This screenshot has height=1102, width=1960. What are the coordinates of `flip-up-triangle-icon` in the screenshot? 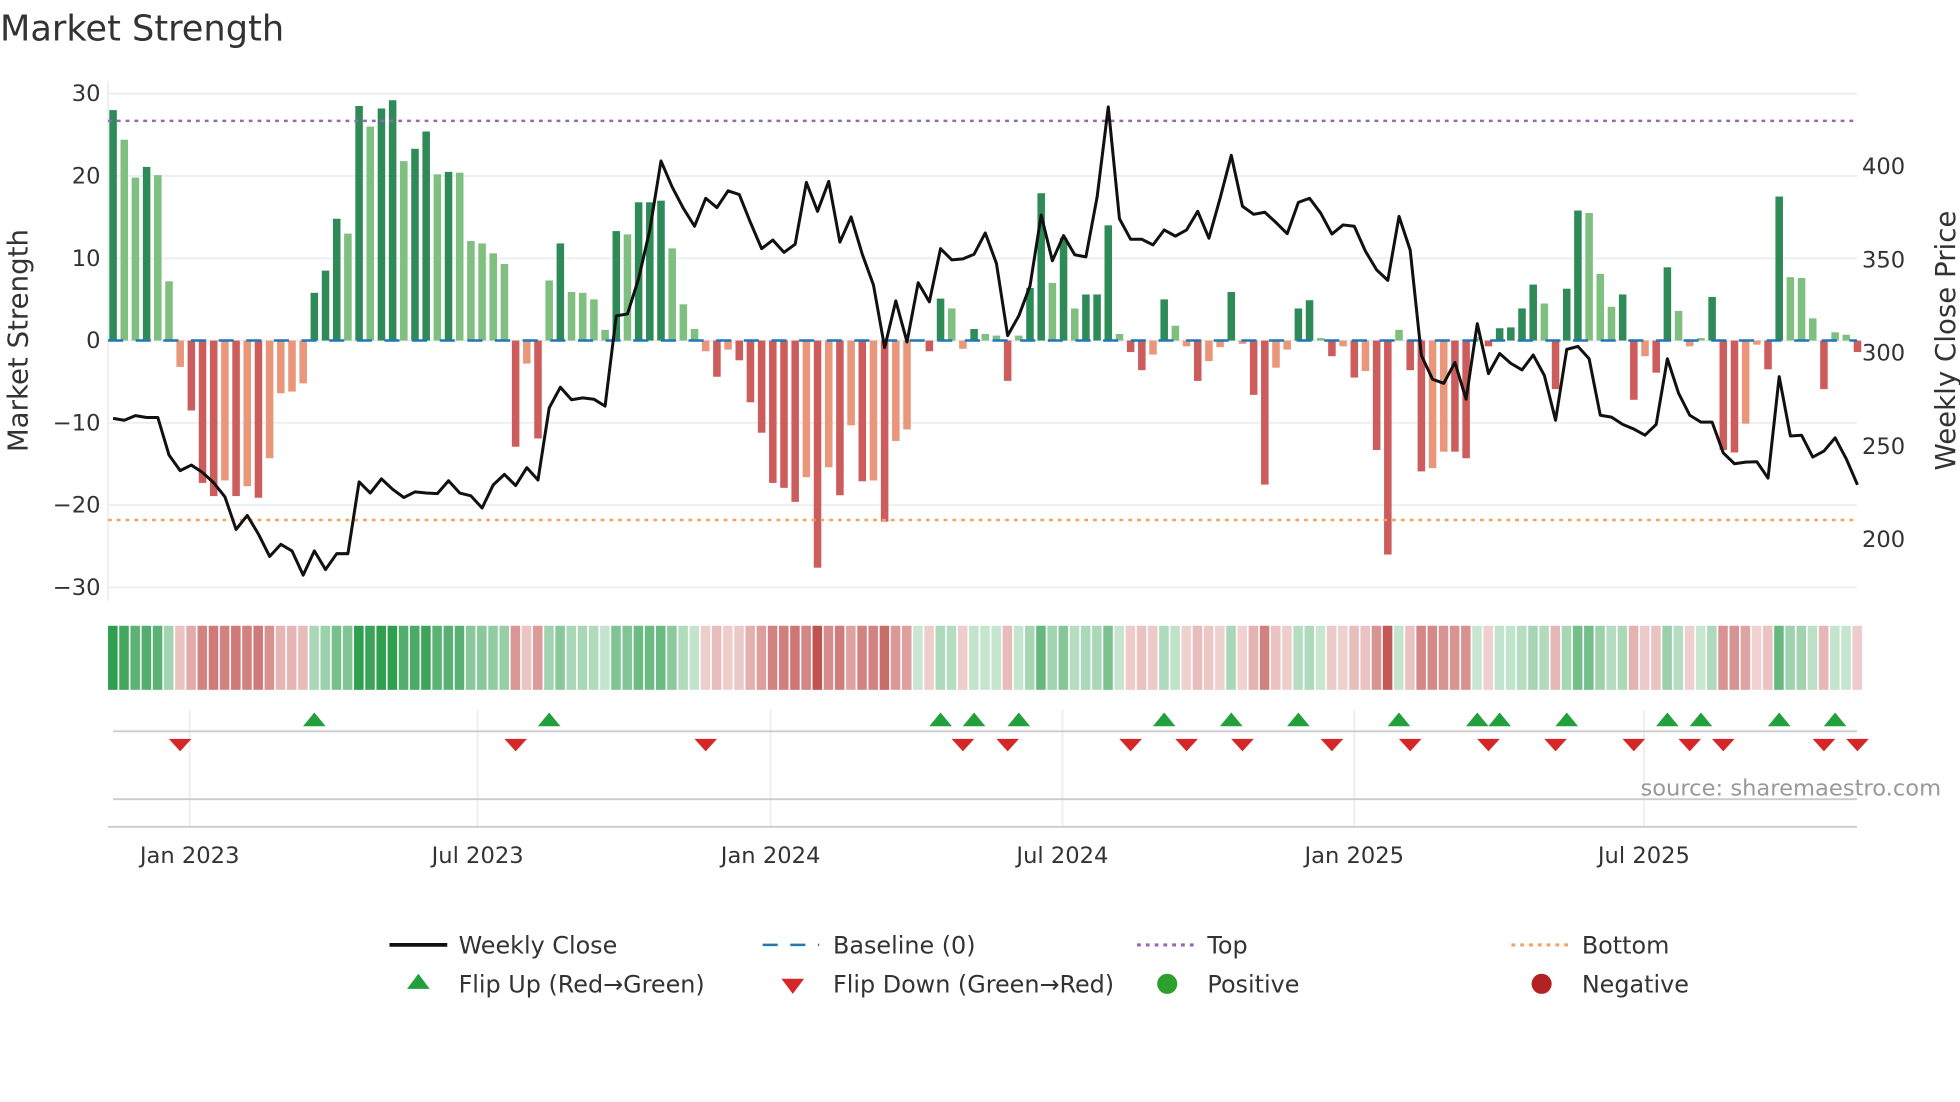 It's located at (418, 981).